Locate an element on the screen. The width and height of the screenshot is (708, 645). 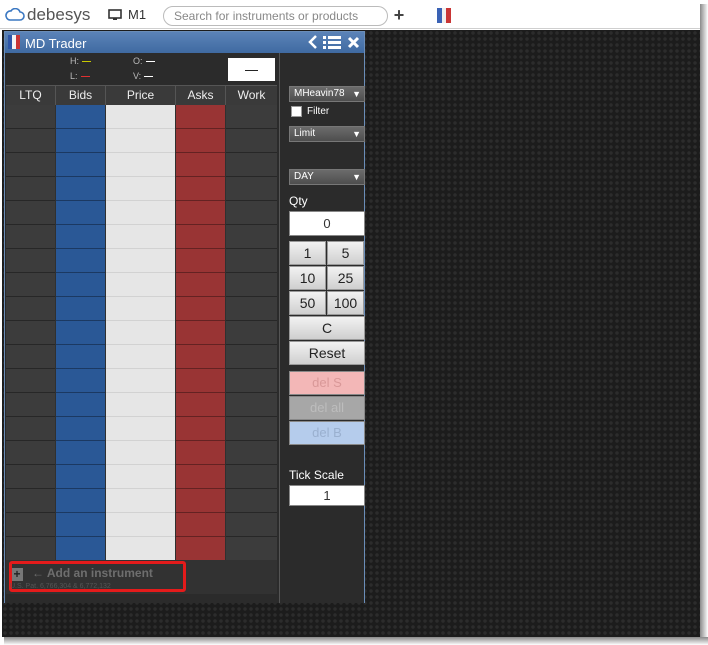
open-stat: O: is located at coordinates (144, 61).